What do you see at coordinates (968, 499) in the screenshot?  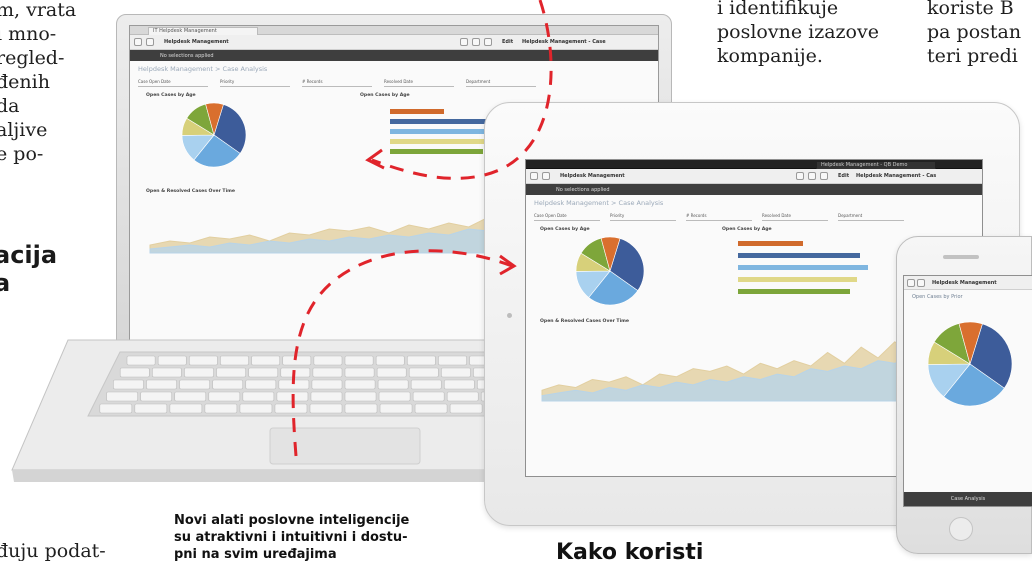 I see `phone-footer: Case Analysis` at bounding box center [968, 499].